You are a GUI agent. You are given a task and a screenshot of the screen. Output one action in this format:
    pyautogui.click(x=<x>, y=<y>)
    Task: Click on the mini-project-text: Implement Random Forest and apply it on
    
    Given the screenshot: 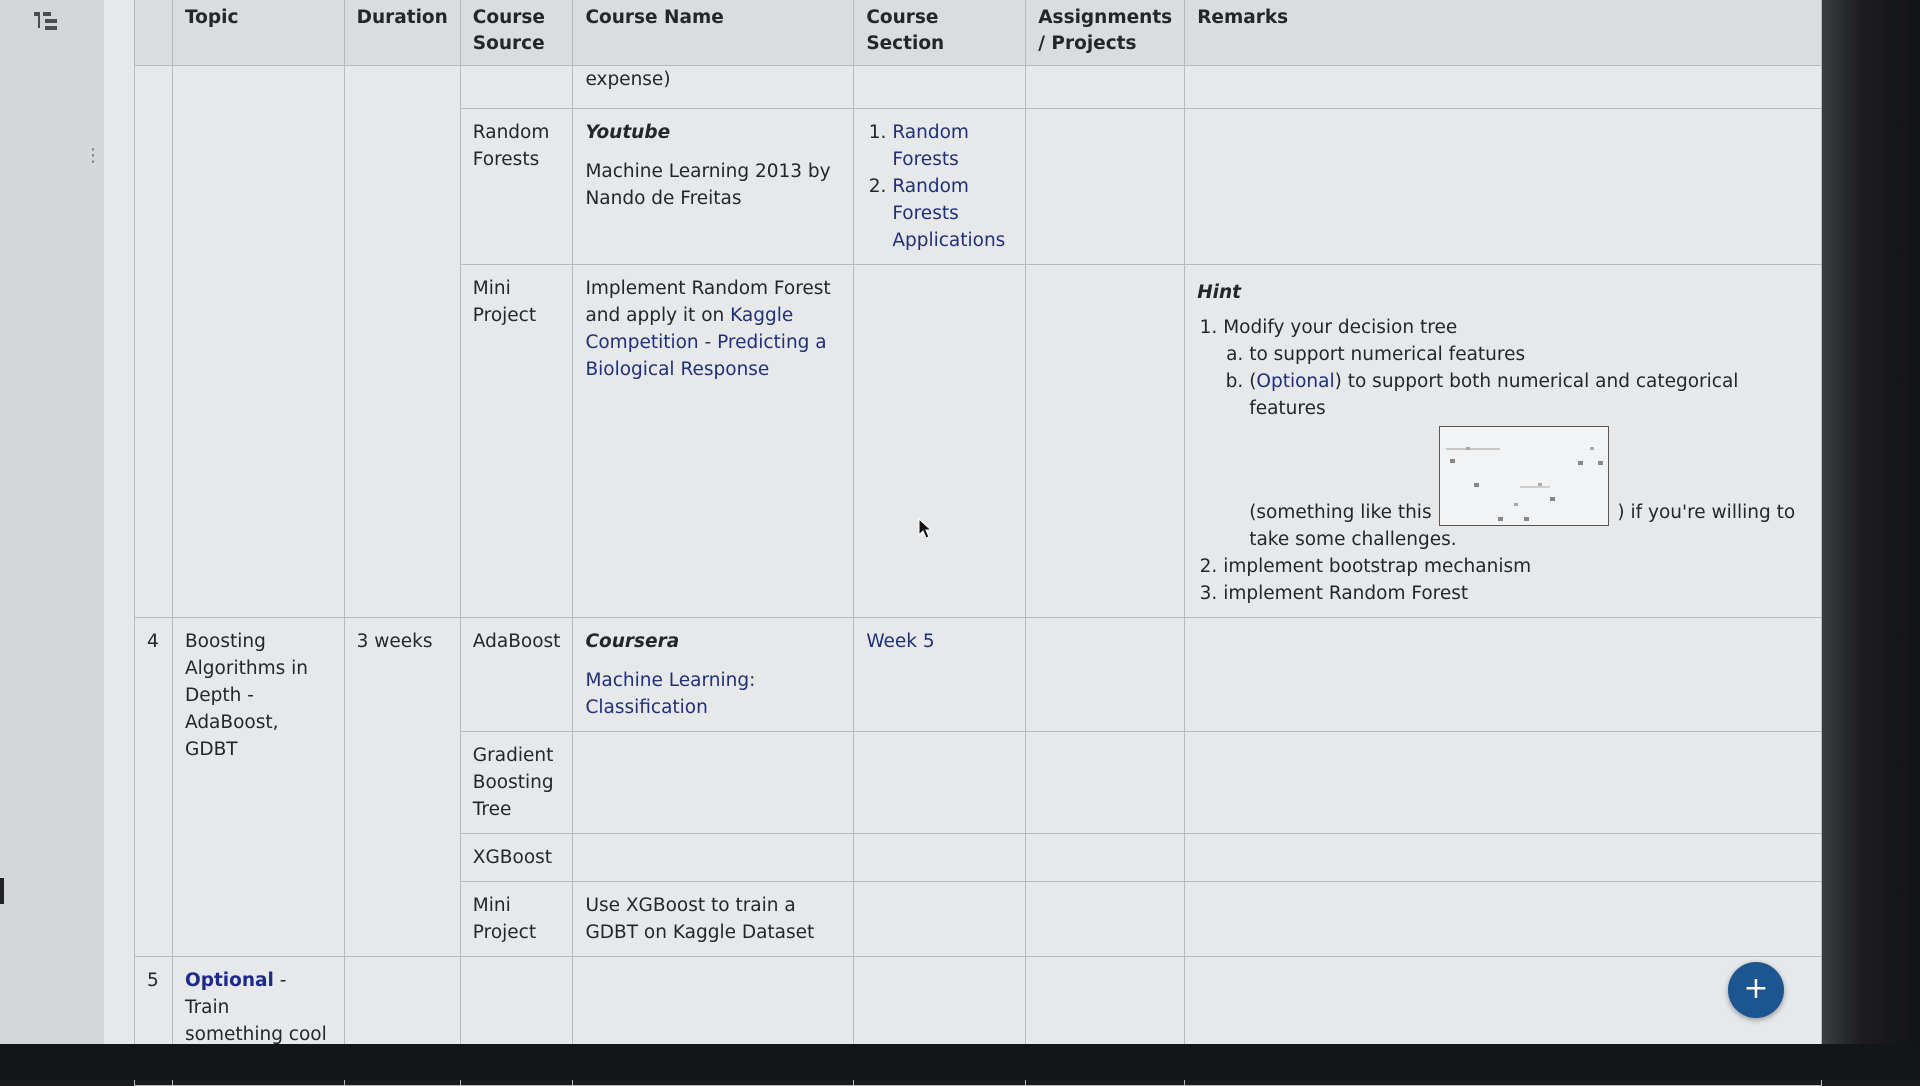 What is the action you would take?
    pyautogui.click(x=708, y=302)
    